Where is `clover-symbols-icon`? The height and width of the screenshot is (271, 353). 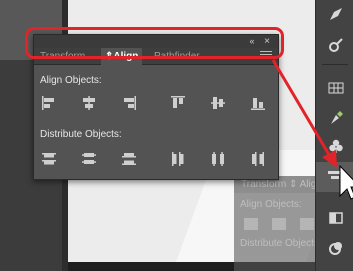
clover-symbols-icon is located at coordinates (336, 146).